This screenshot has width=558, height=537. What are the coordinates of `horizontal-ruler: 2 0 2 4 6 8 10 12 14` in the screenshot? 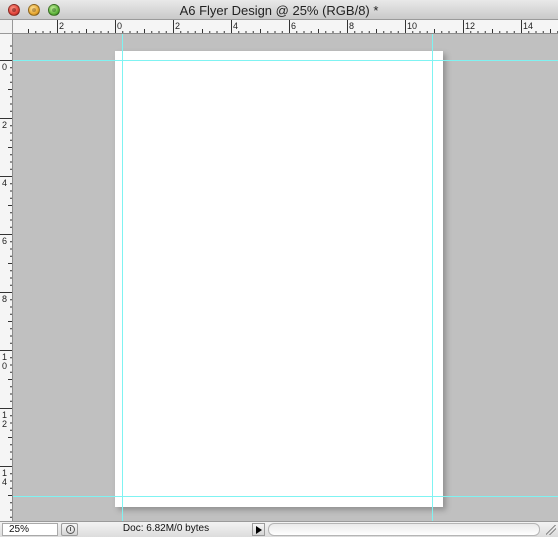 It's located at (285, 27).